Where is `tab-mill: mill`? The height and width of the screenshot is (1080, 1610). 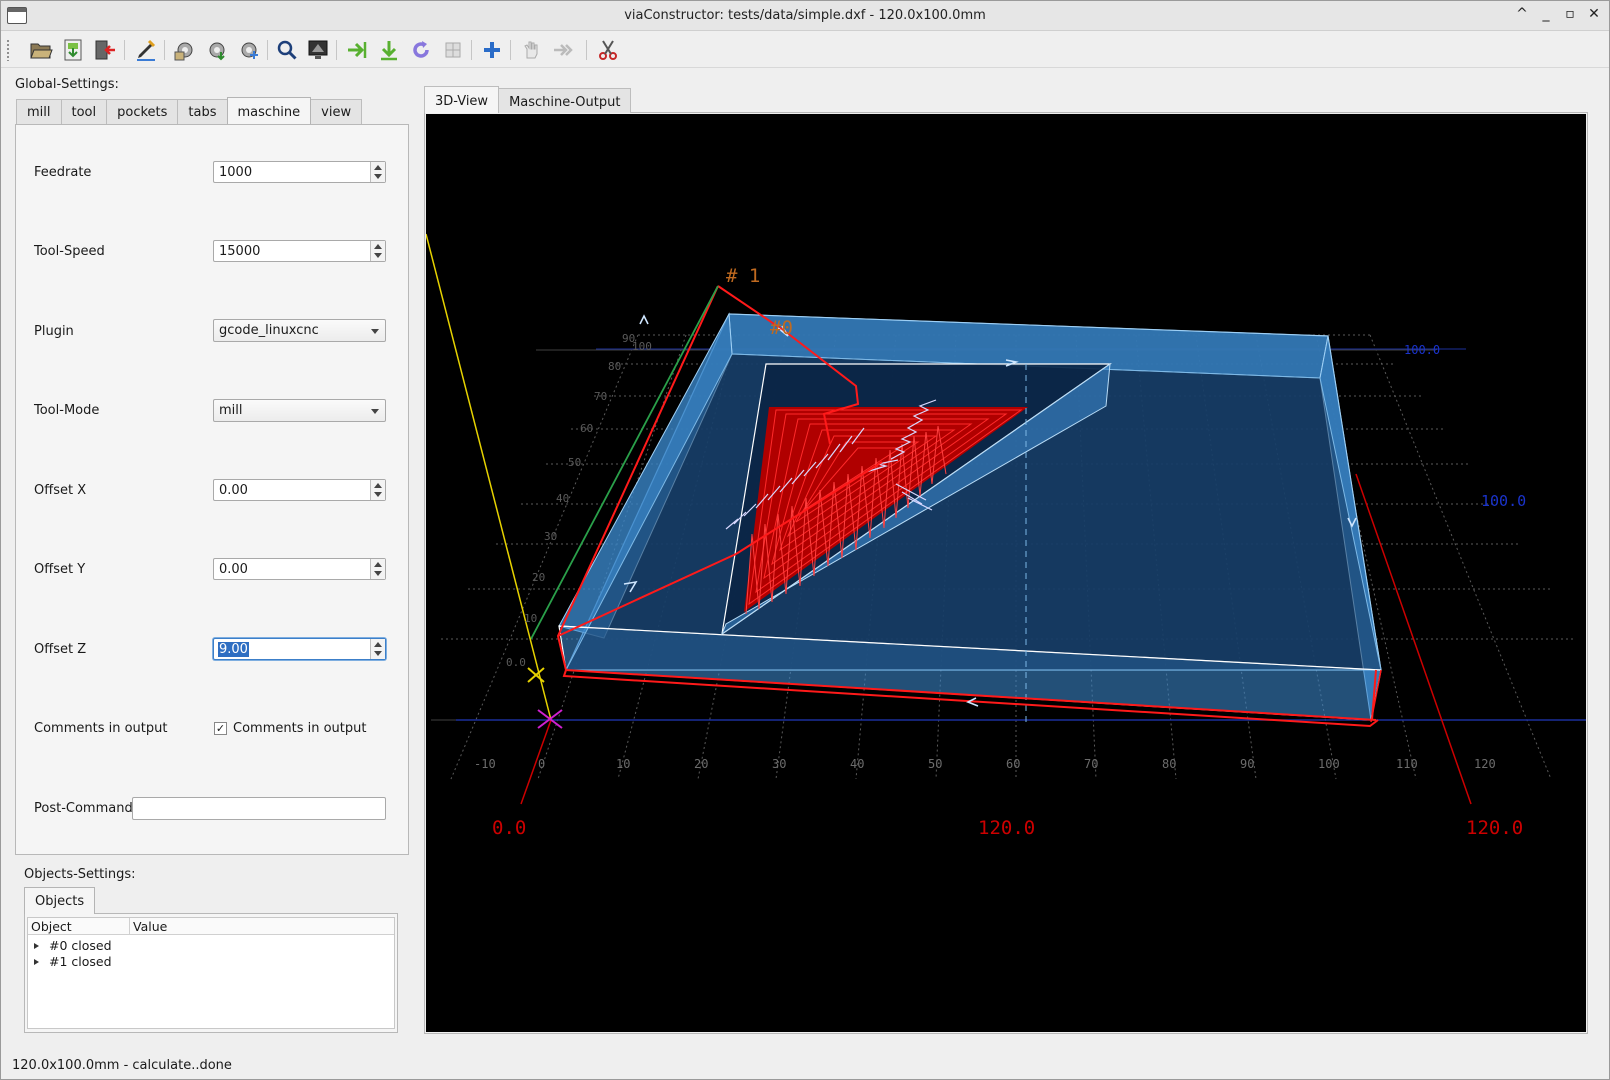 tab-mill: mill is located at coordinates (39, 111).